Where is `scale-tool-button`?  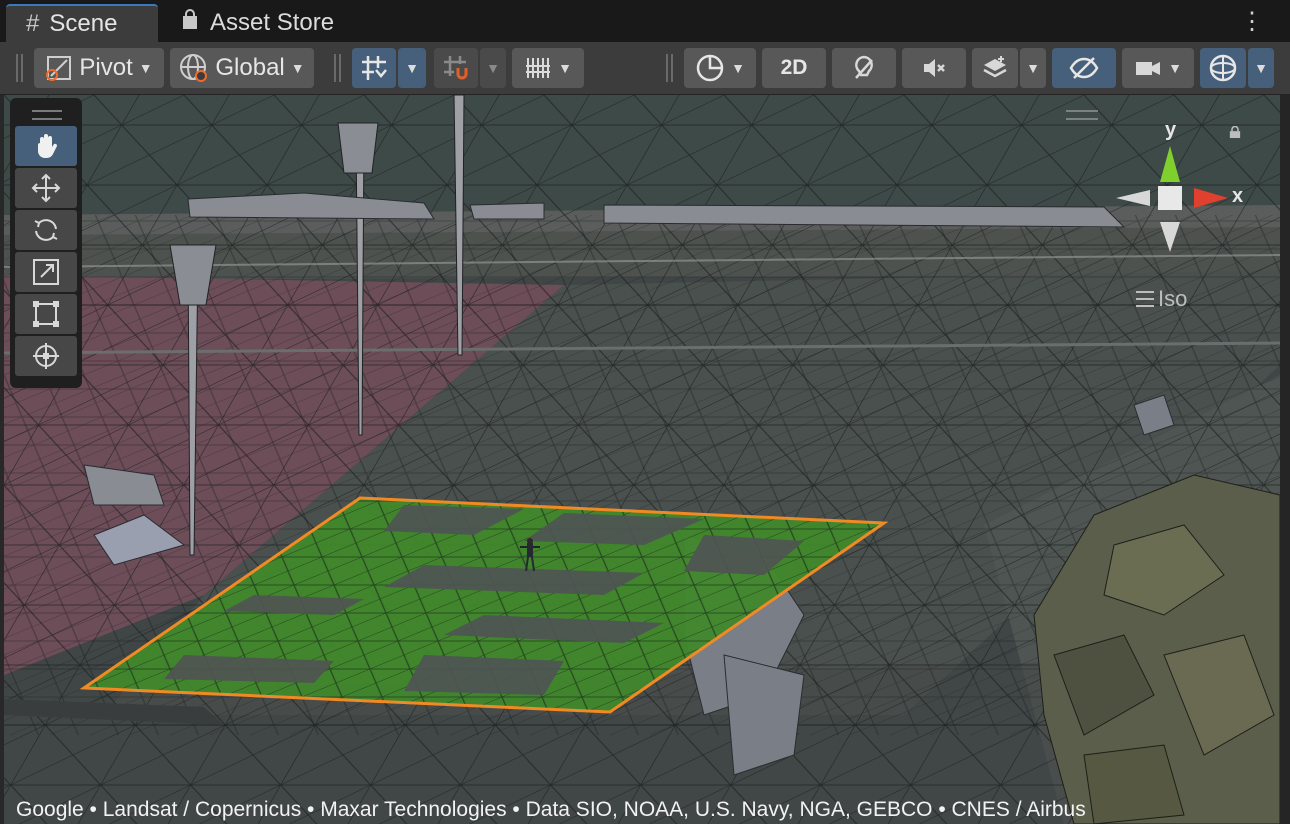 scale-tool-button is located at coordinates (46, 272).